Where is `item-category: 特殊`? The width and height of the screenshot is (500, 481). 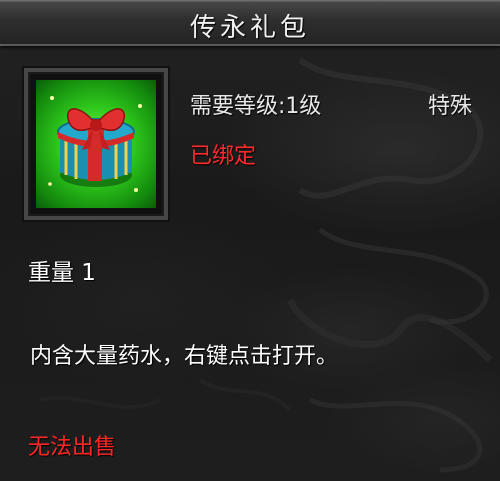 item-category: 特殊 is located at coordinates (450, 106).